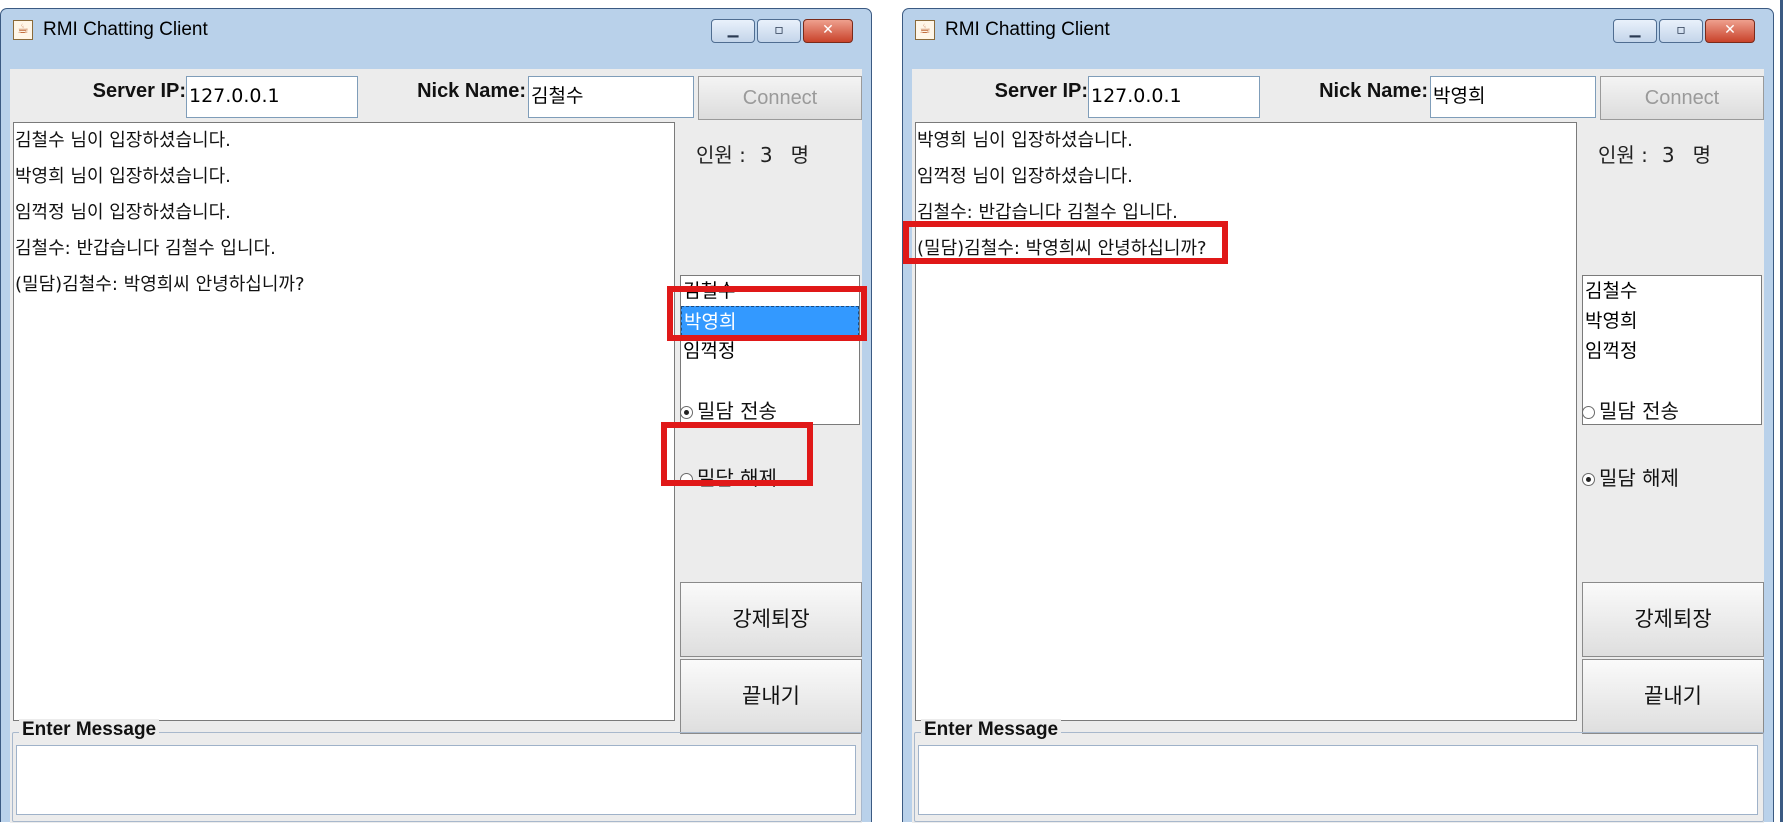 The height and width of the screenshot is (823, 1783). I want to click on user-list-item-selected: 박영희, so click(770, 321).